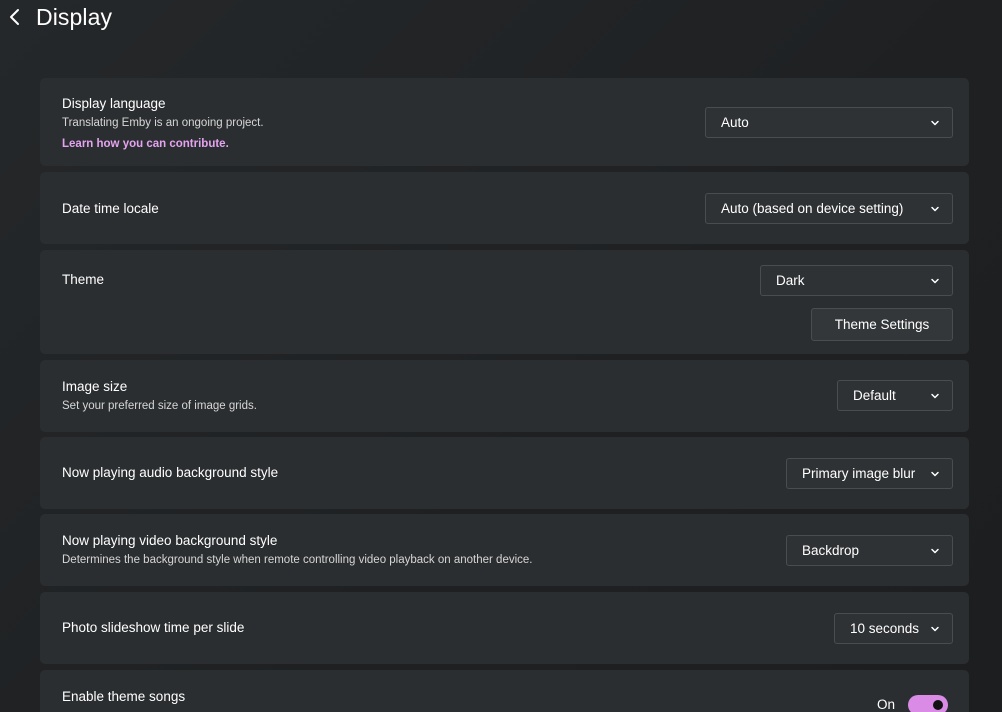 The image size is (1002, 712). I want to click on theme-value: Dark, so click(790, 280).